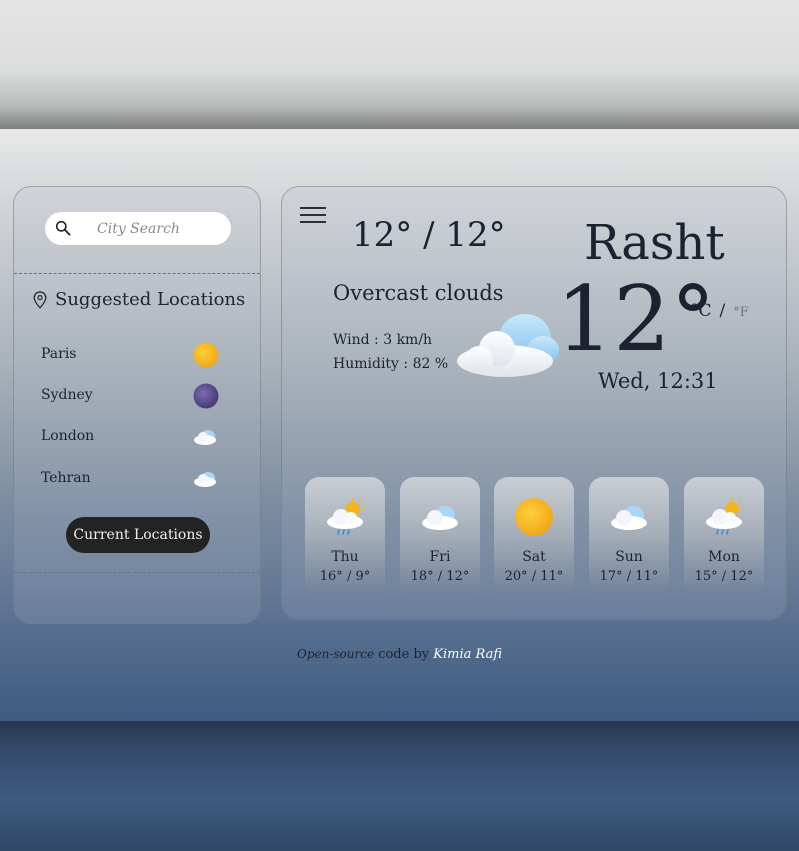 This screenshot has height=851, width=799. I want to click on forecast-range: 18° / 12°, so click(440, 576).